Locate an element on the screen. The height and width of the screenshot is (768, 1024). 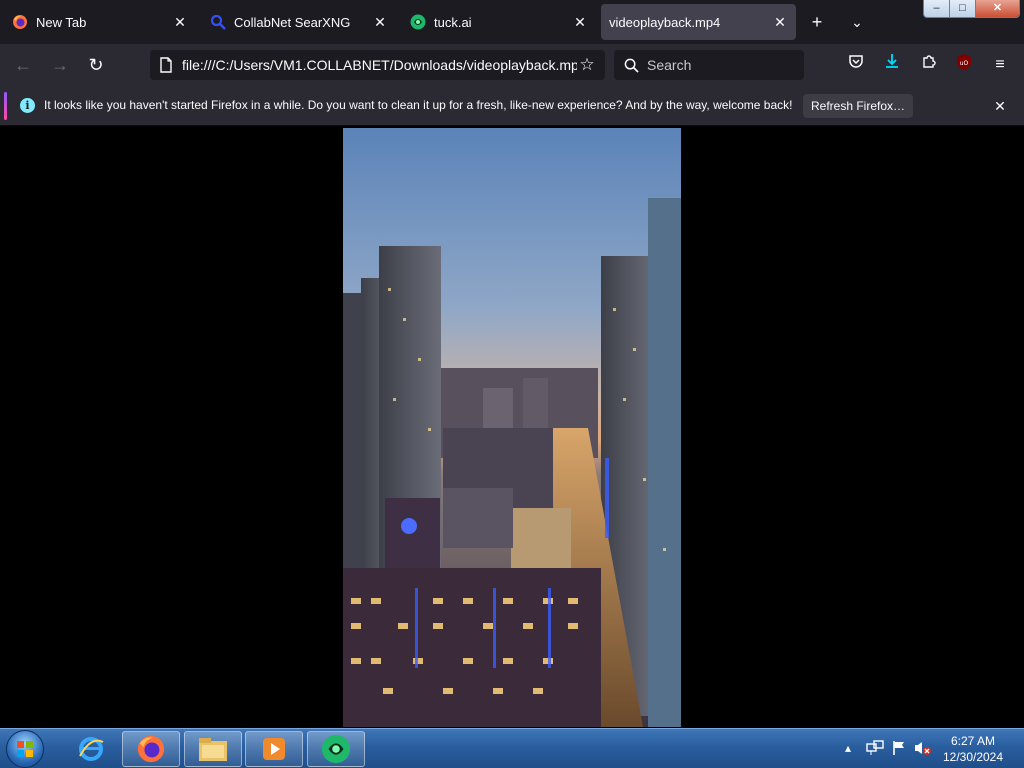
tab-title: videoplayback.mp4 is located at coordinates (665, 22).